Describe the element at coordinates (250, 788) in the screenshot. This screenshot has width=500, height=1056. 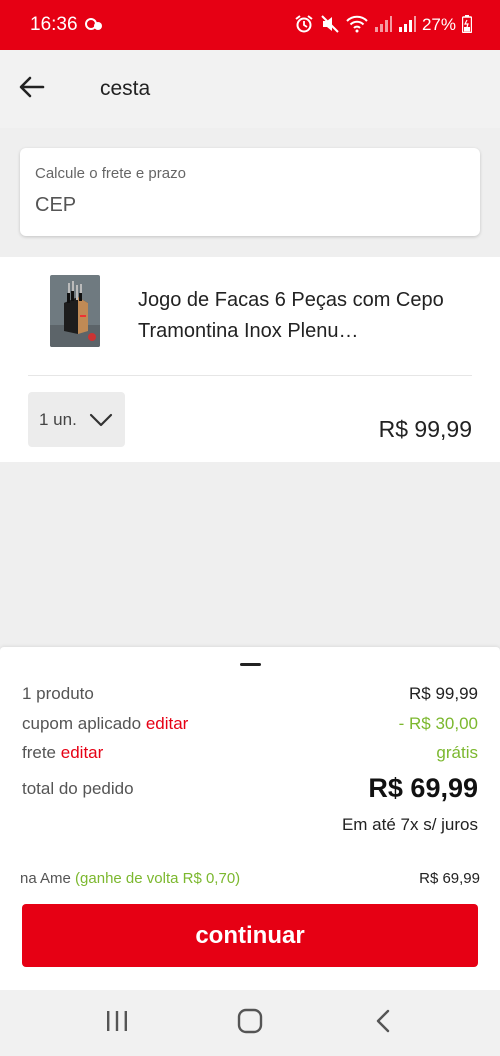
I see `total-row: total do pedido R$ 69,99` at that location.